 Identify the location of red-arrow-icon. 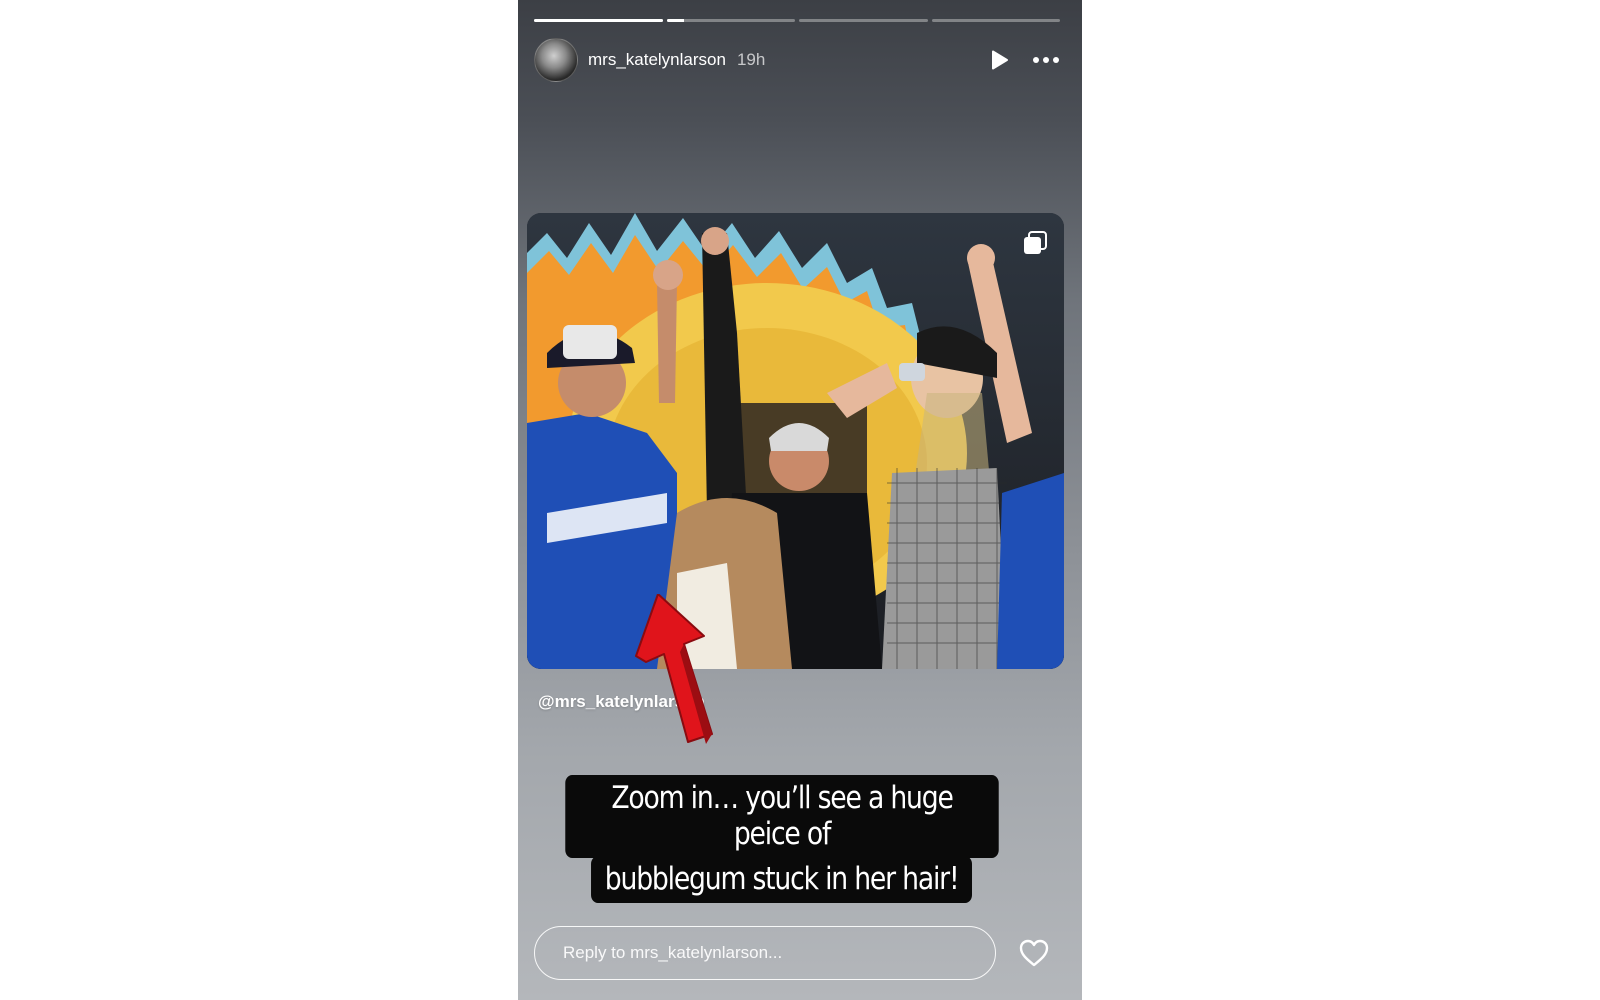
(671, 676).